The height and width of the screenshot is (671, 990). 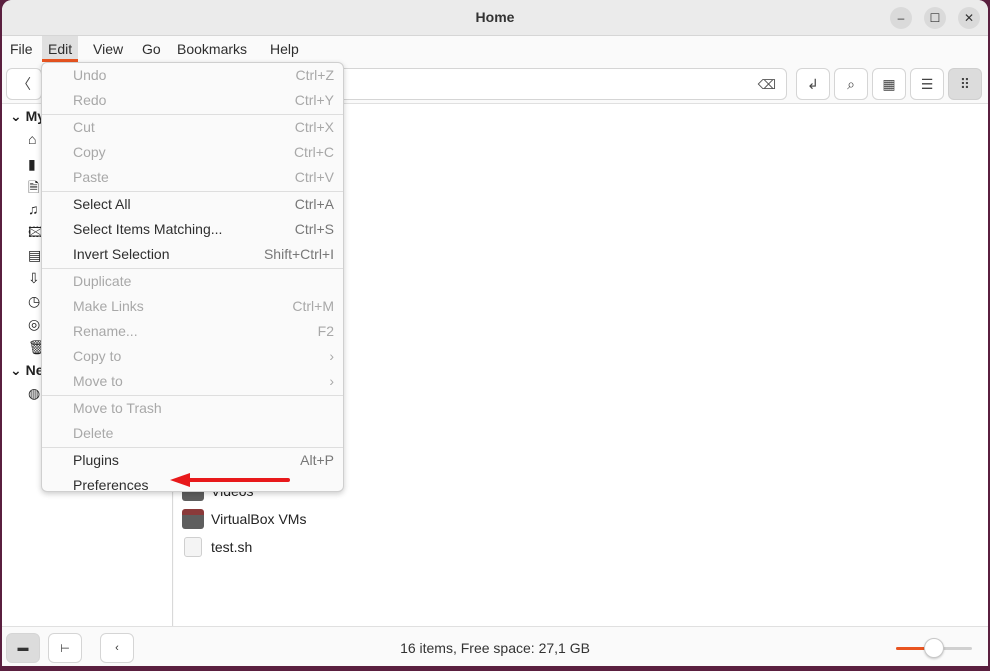 What do you see at coordinates (217, 547) in the screenshot?
I see `file-item: test.sh` at bounding box center [217, 547].